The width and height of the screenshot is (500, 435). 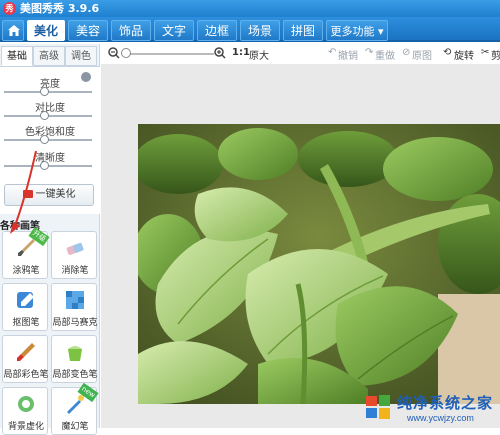 I want to click on eraser-icon, so click(x=75, y=248).